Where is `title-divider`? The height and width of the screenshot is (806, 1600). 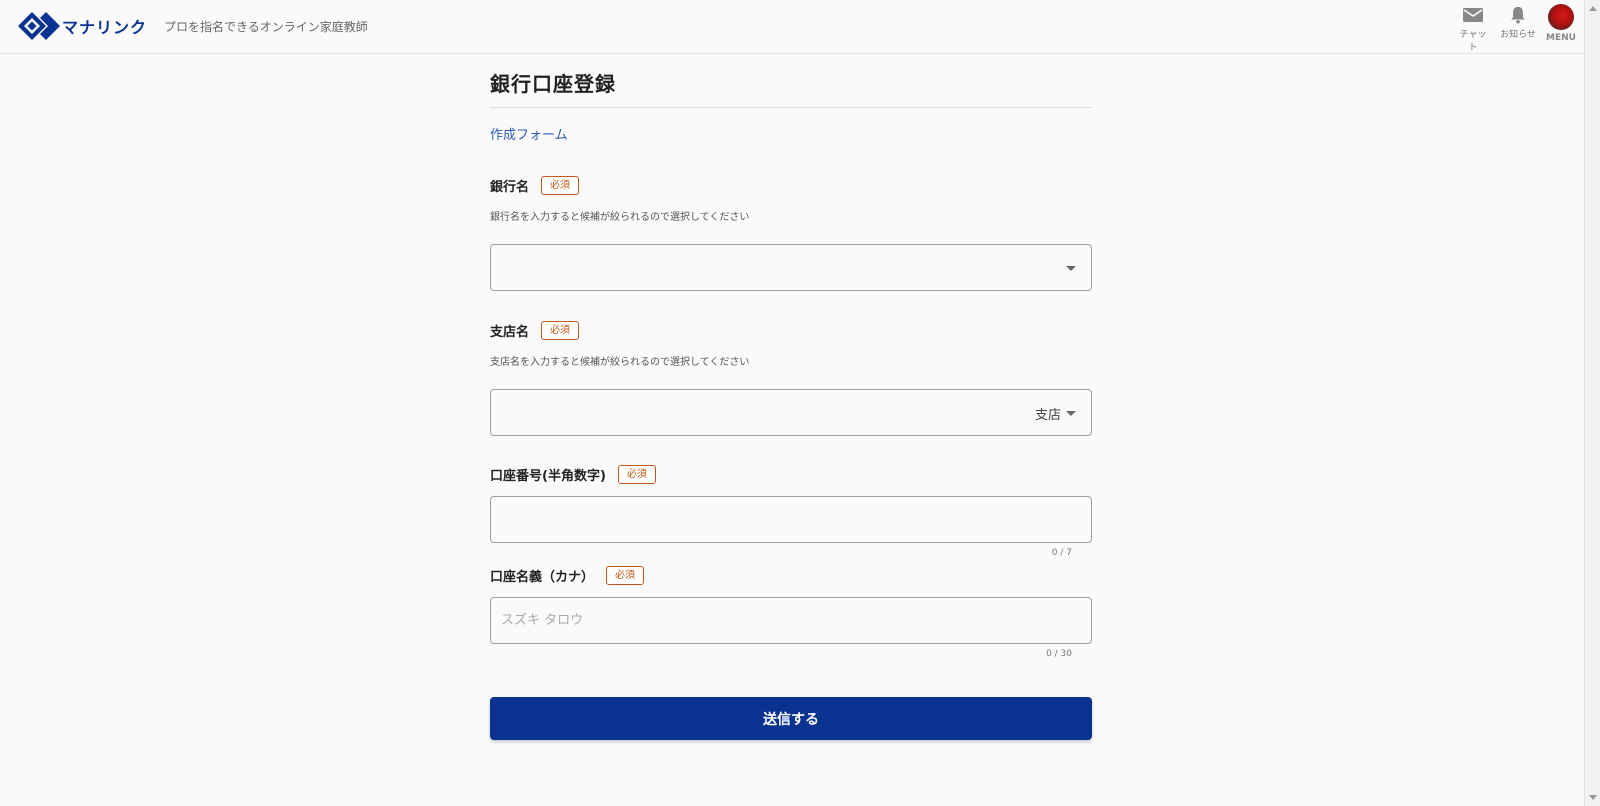
title-divider is located at coordinates (791, 107).